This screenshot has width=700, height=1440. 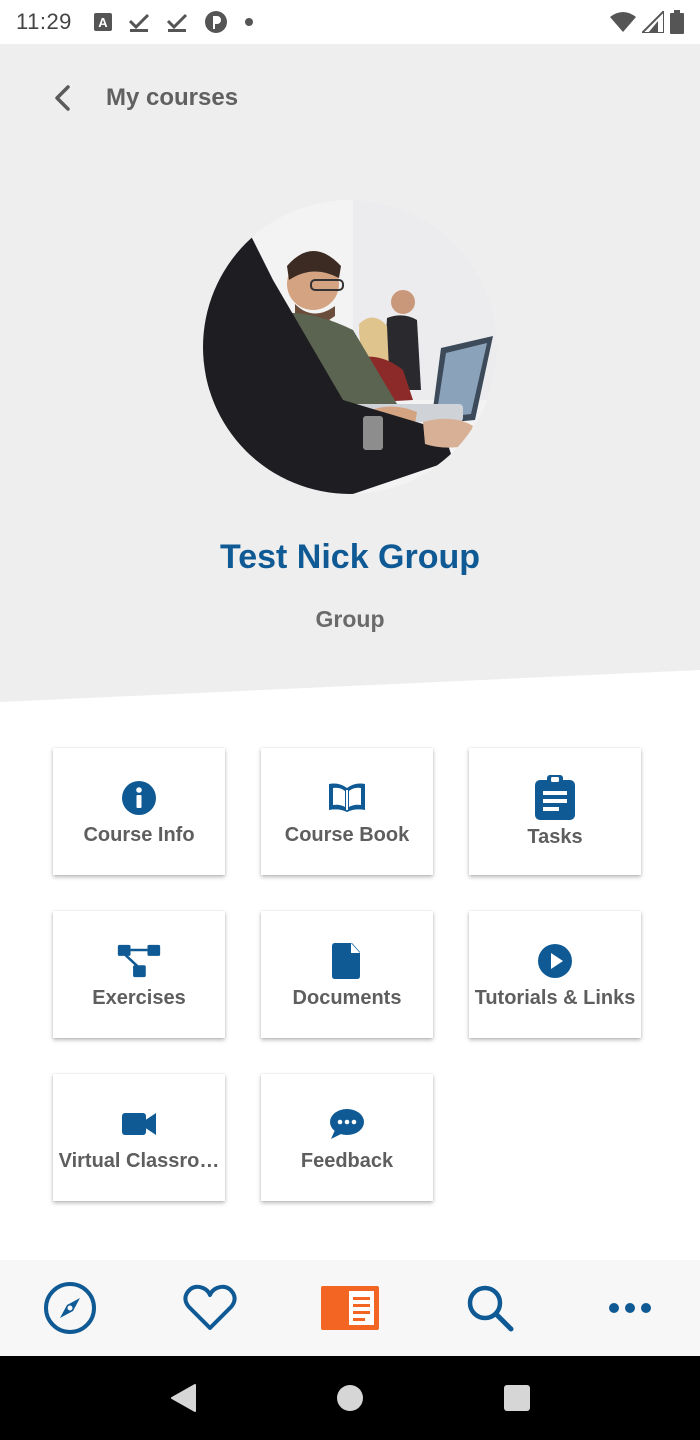 I want to click on battery-icon, so click(x=677, y=22).